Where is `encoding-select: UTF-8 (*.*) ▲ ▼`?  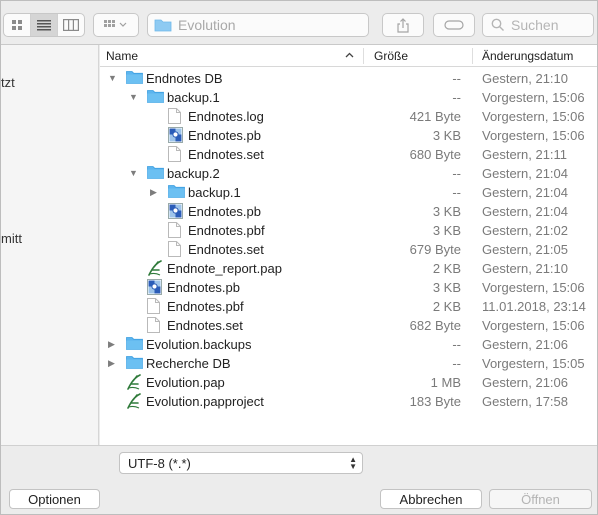
encoding-select: UTF-8 (*.*) ▲ ▼ is located at coordinates (241, 463).